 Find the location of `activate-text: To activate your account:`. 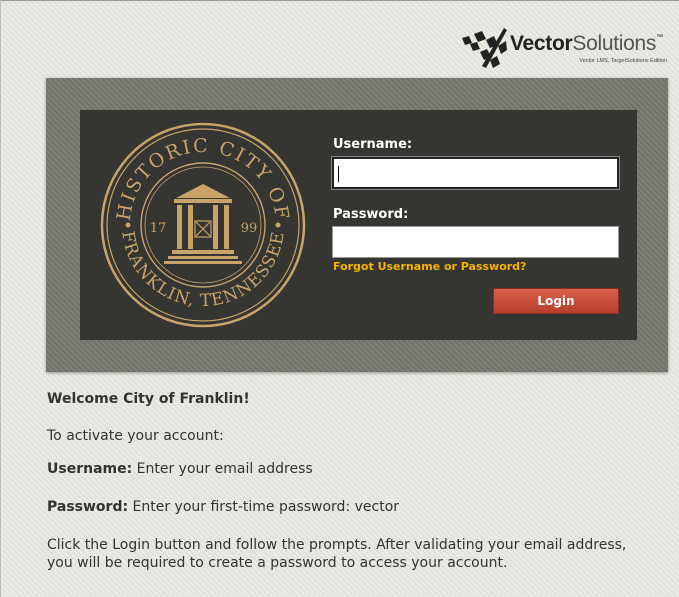

activate-text: To activate your account: is located at coordinates (135, 436).